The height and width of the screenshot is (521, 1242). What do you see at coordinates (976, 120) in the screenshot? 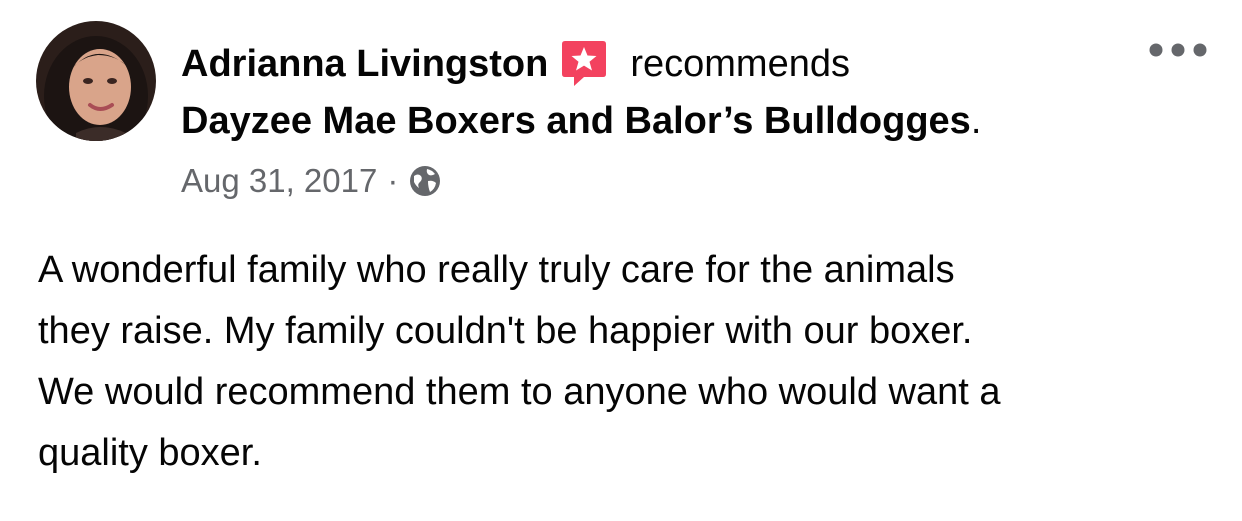
I see `page-name-suffix: .` at bounding box center [976, 120].